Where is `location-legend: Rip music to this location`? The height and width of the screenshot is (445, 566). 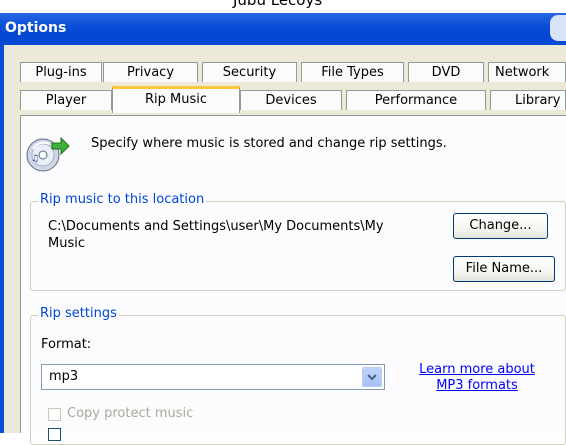 location-legend: Rip music to this location is located at coordinates (122, 199).